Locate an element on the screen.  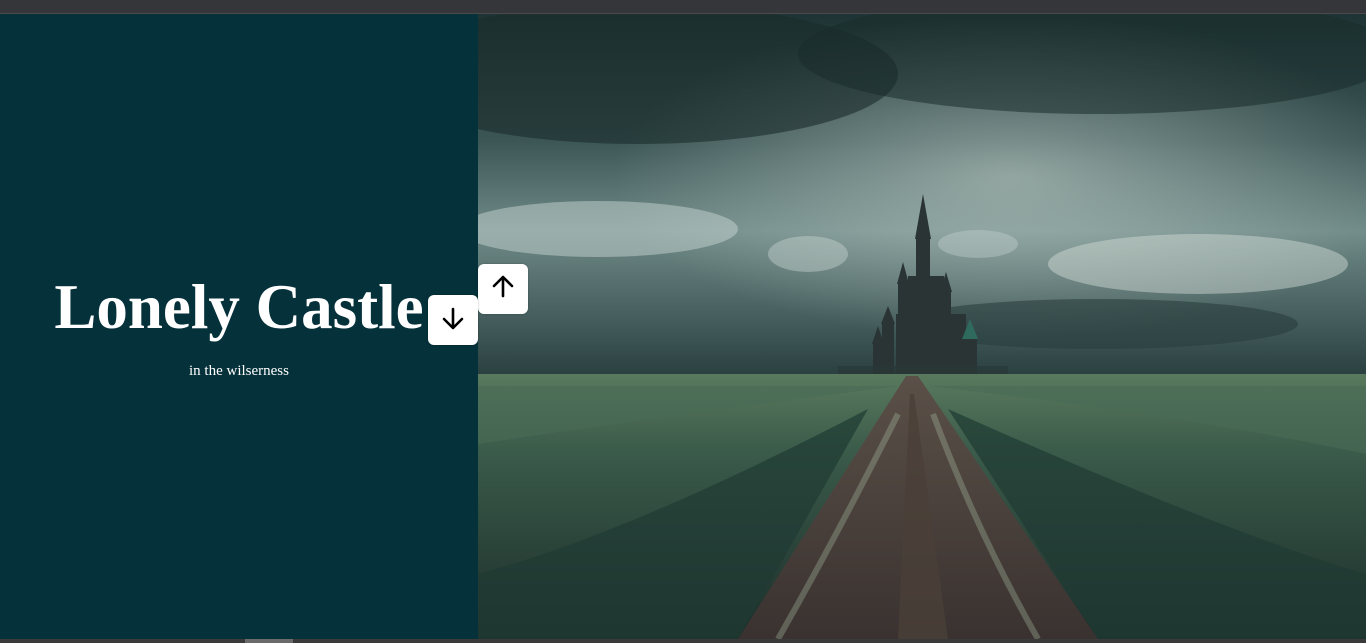
horizontal-scrollbar is located at coordinates (683, 641).